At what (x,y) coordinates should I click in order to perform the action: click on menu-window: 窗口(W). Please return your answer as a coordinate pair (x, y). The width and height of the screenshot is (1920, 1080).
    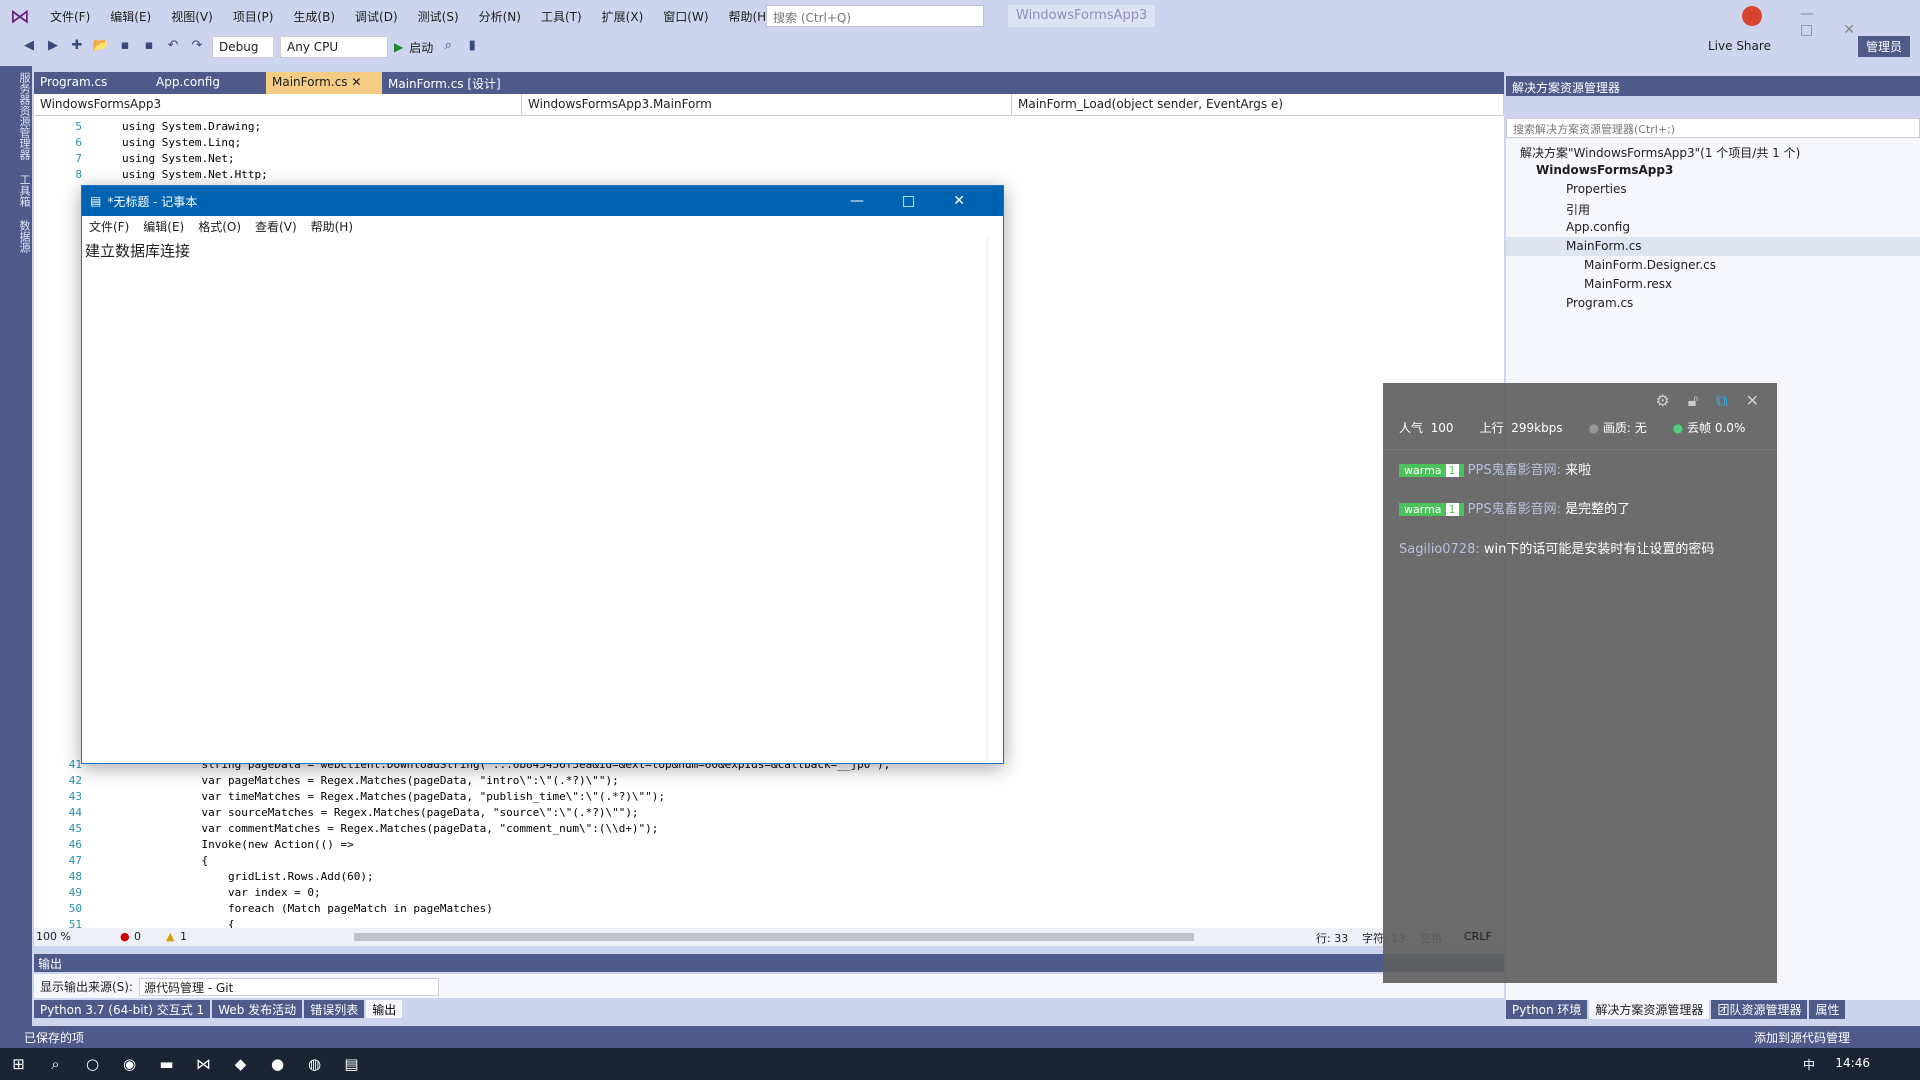
    Looking at the image, I should click on (685, 16).